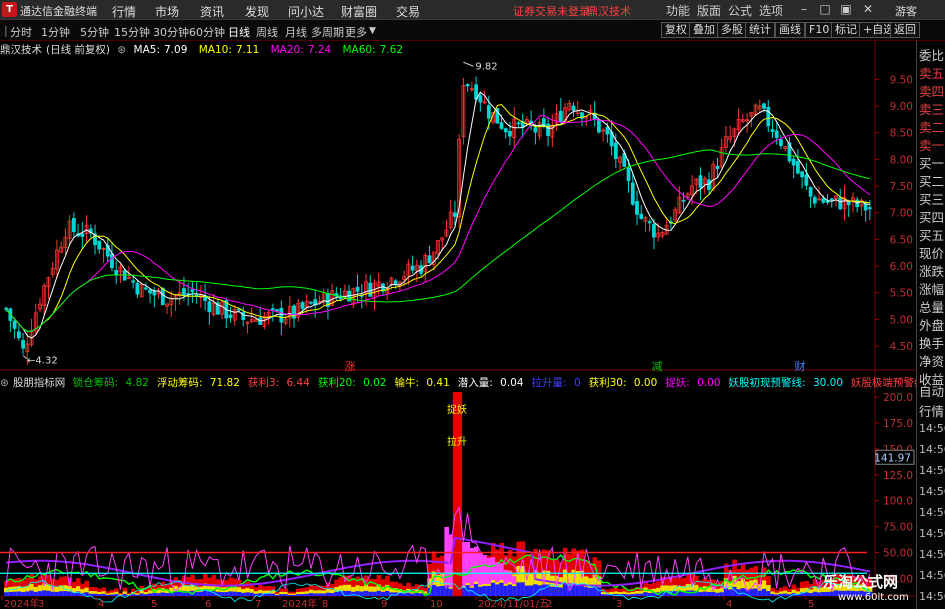  I want to click on period-monthly: 月线, so click(296, 32).